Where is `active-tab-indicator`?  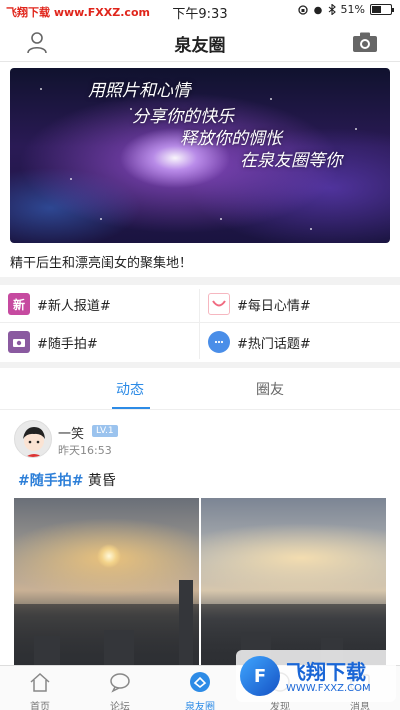
active-tab-indicator is located at coordinates (131, 408).